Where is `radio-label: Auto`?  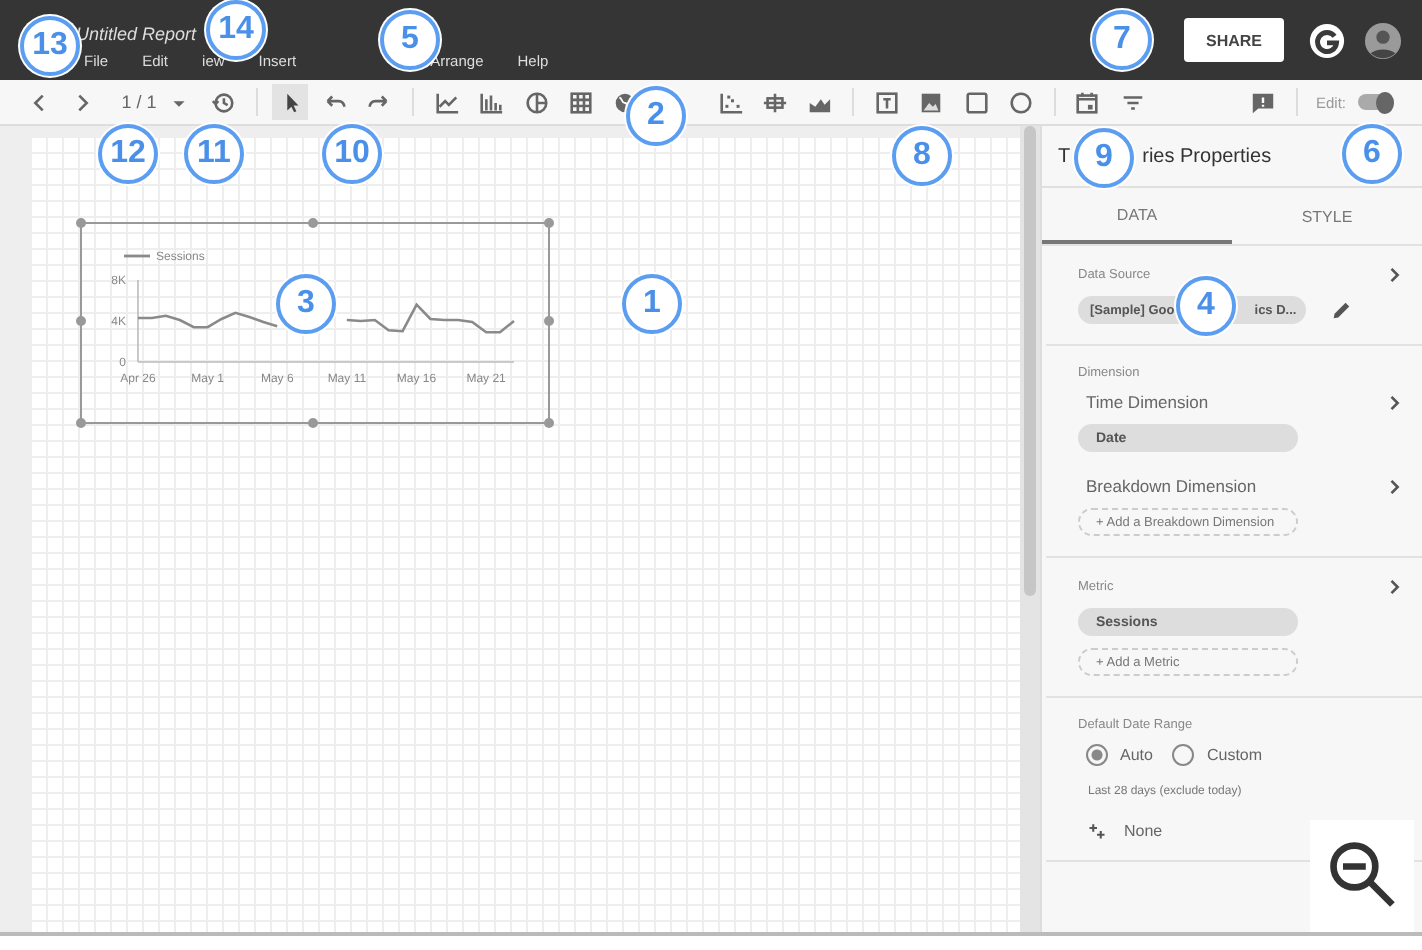
radio-label: Auto is located at coordinates (1136, 755).